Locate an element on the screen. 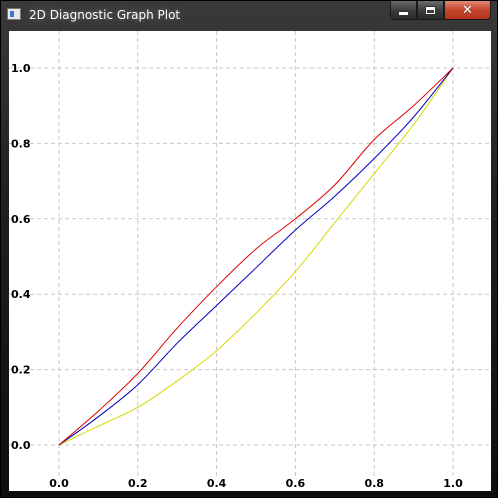  close-button: ✕ is located at coordinates (467, 10).